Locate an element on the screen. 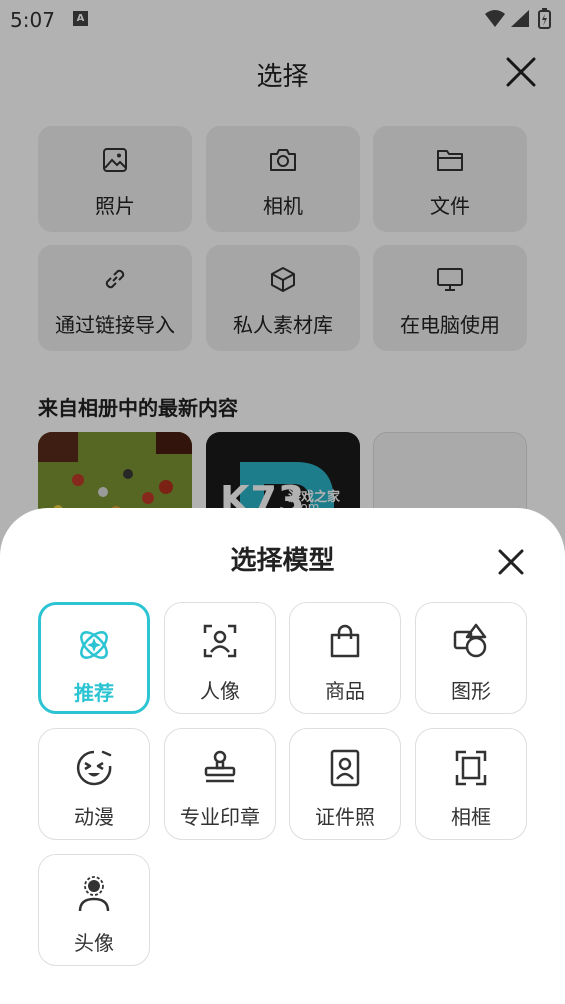 The image size is (565, 1004). model-photo-frame: 相框 is located at coordinates (471, 784).